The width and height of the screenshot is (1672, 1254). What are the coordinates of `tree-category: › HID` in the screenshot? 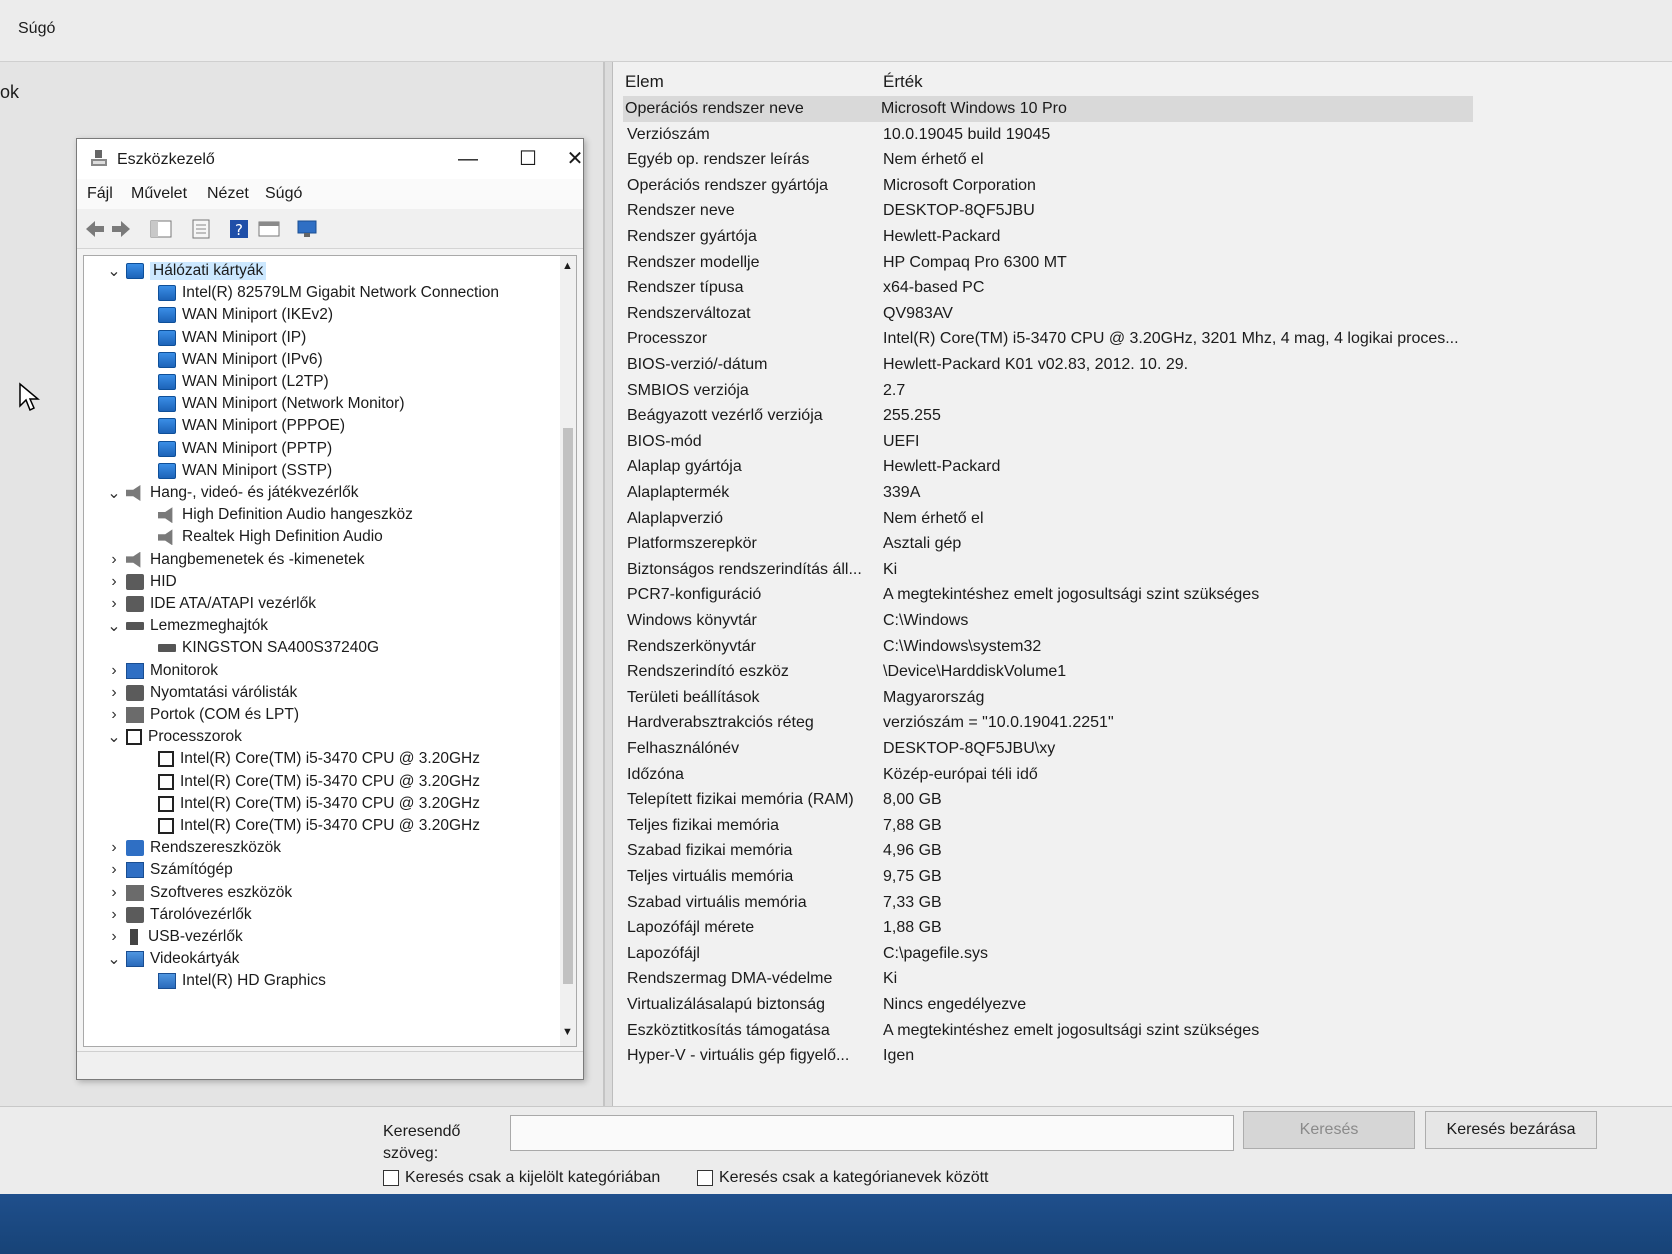 It's located at (141, 582).